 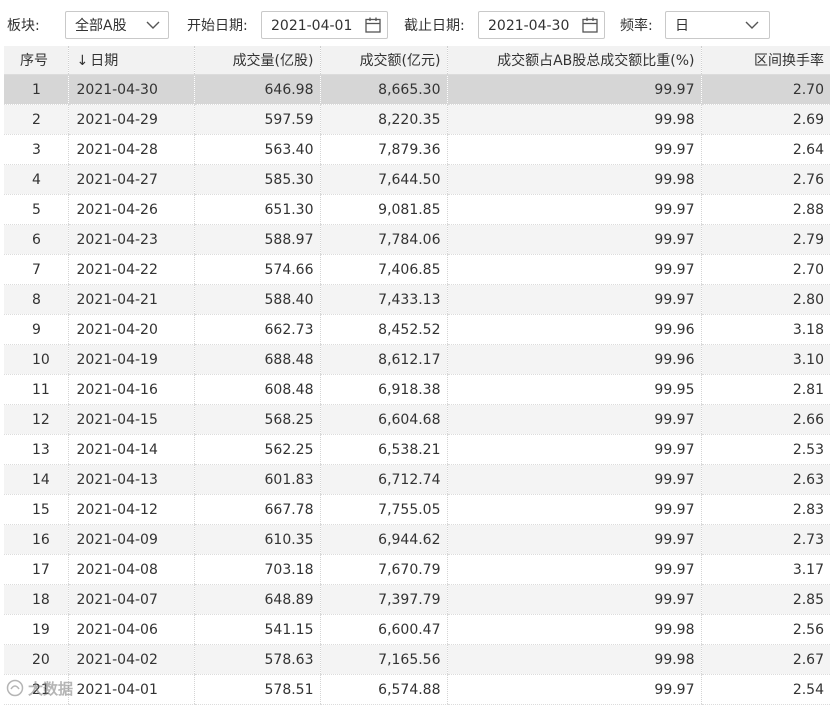 I want to click on cell-turnover-rate: 2.69, so click(x=765, y=119).